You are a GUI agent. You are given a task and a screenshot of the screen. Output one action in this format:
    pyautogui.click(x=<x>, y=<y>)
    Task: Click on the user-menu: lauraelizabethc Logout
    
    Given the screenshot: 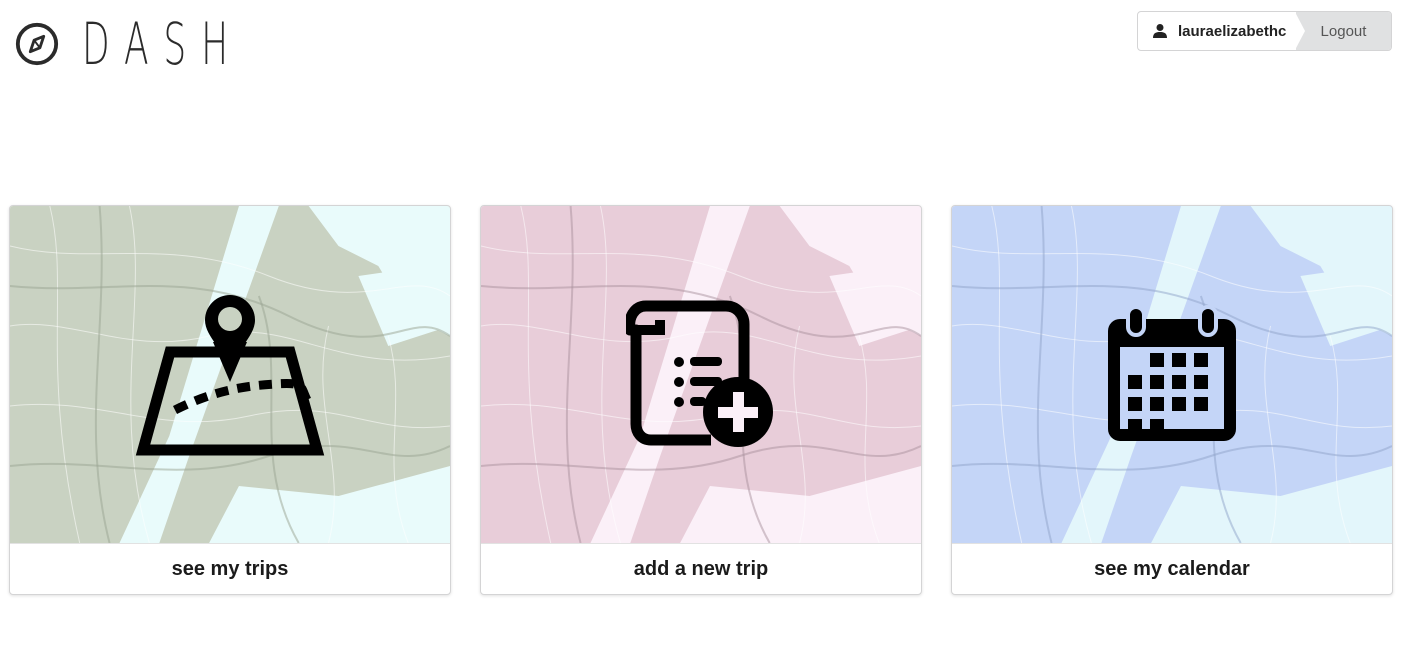 What is the action you would take?
    pyautogui.click(x=1264, y=31)
    